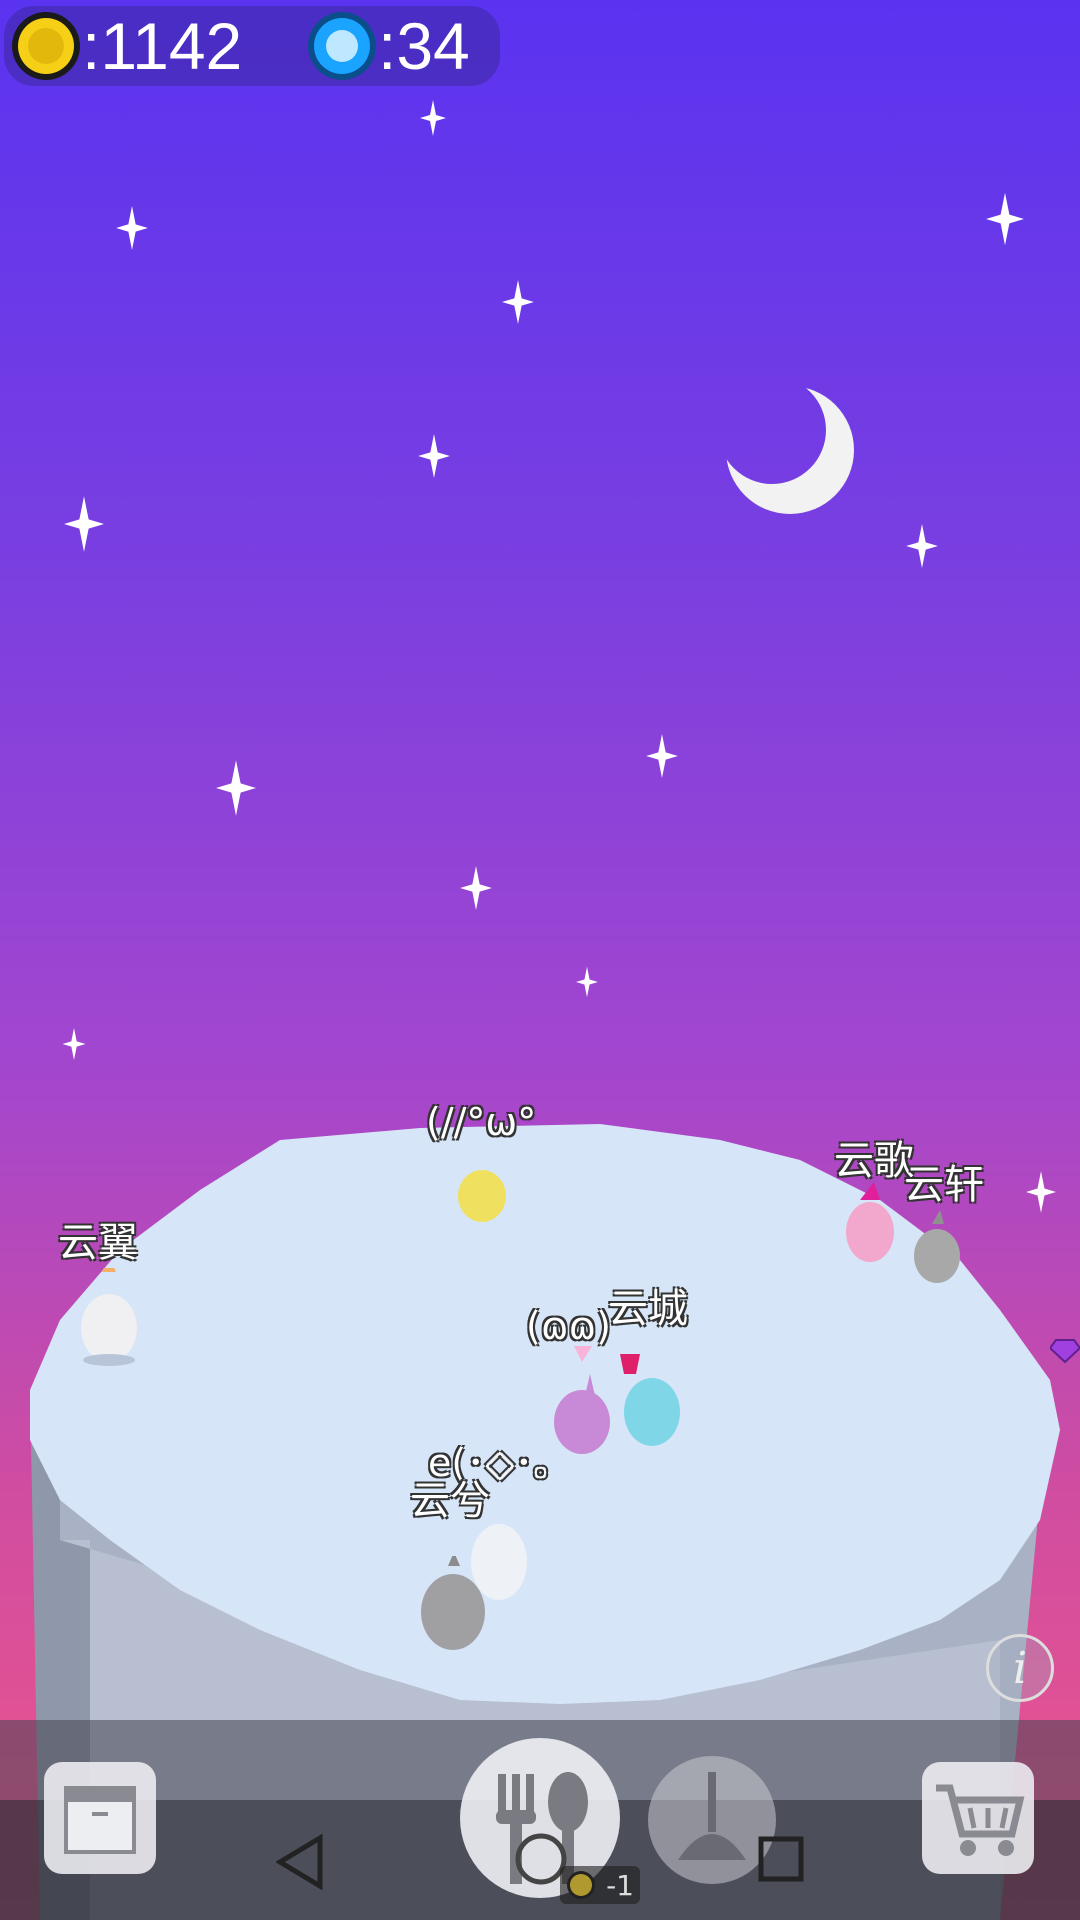  Describe the element at coordinates (781, 1859) in the screenshot. I see `recent-square-icon` at that location.